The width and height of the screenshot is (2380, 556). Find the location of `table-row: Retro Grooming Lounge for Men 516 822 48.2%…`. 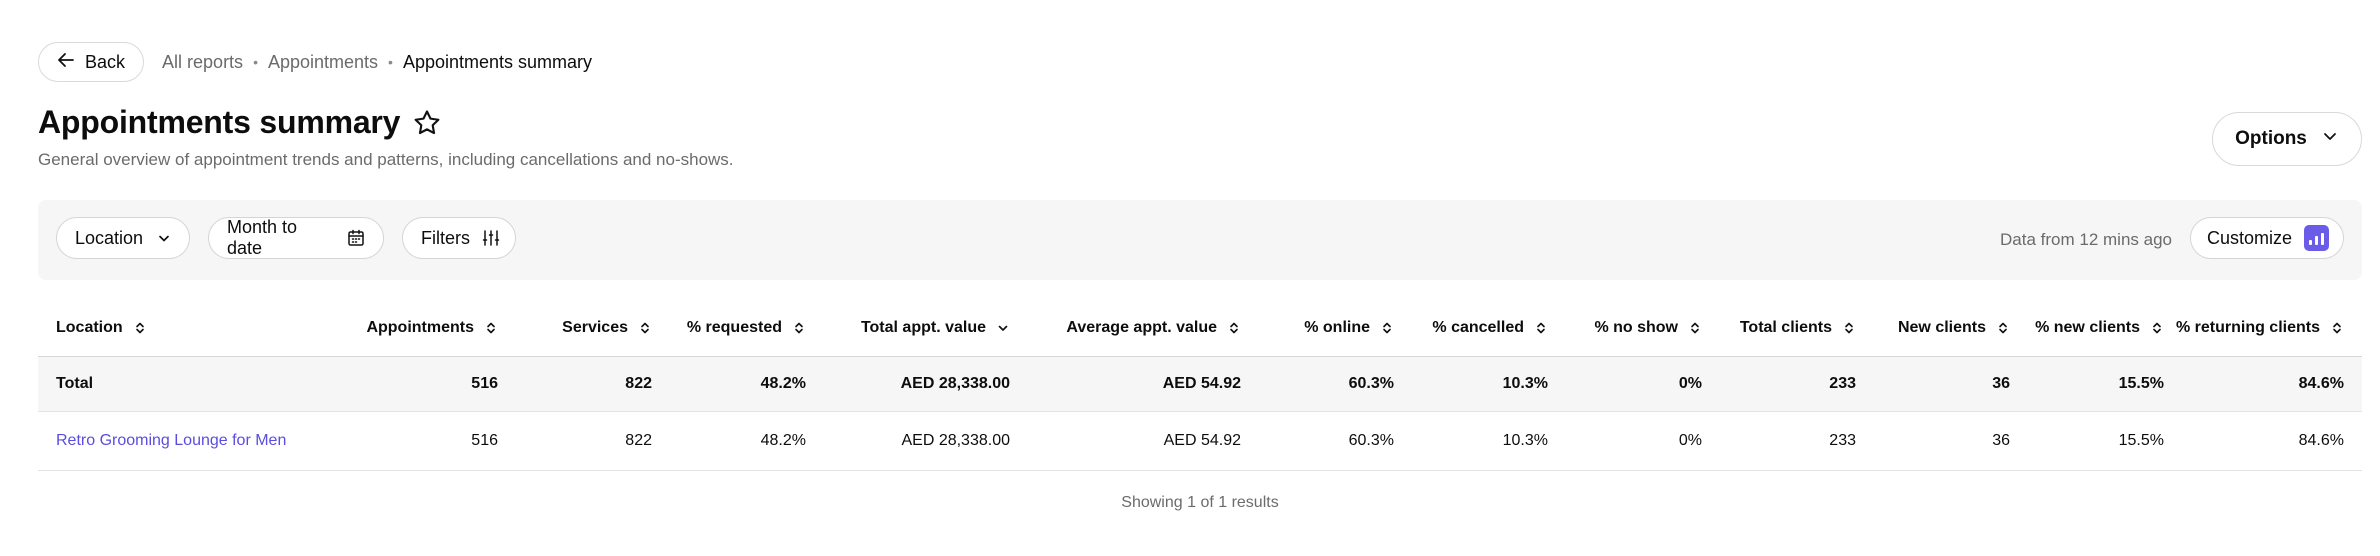

table-row: Retro Grooming Lounge for Men 516 822 48.2%… is located at coordinates (1200, 441).